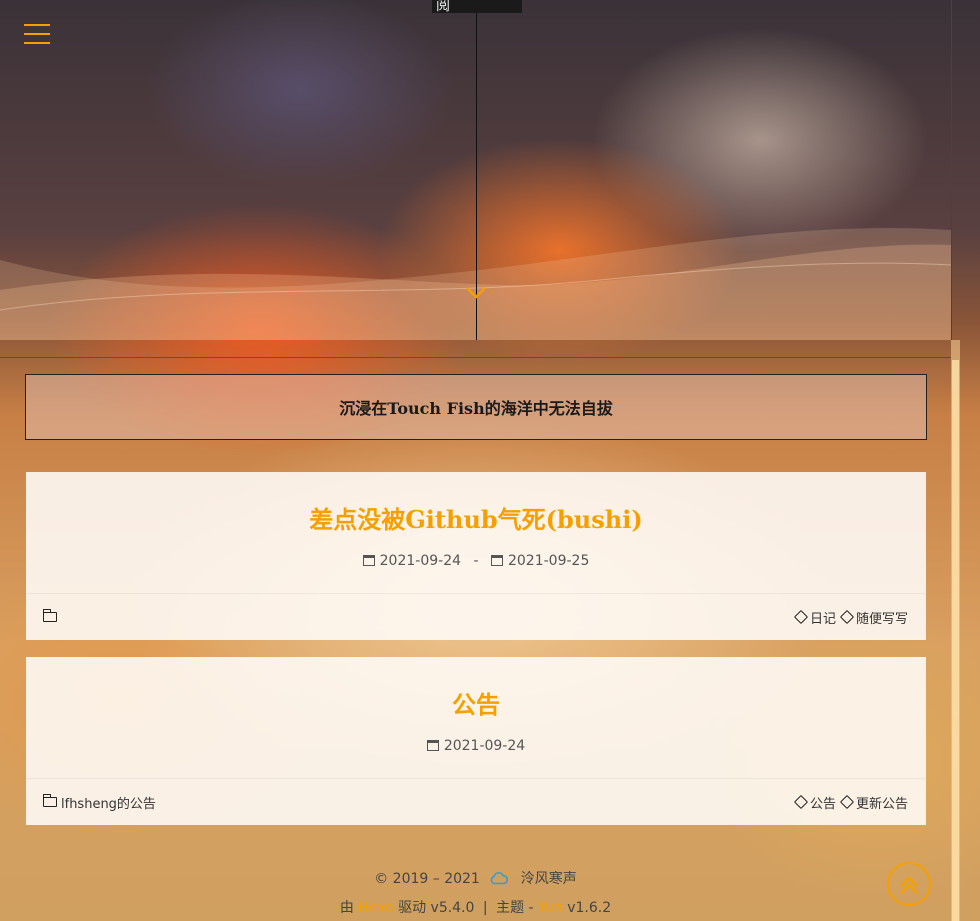 The image size is (980, 921). I want to click on post-tags: 公告 更新公告, so click(849, 802).